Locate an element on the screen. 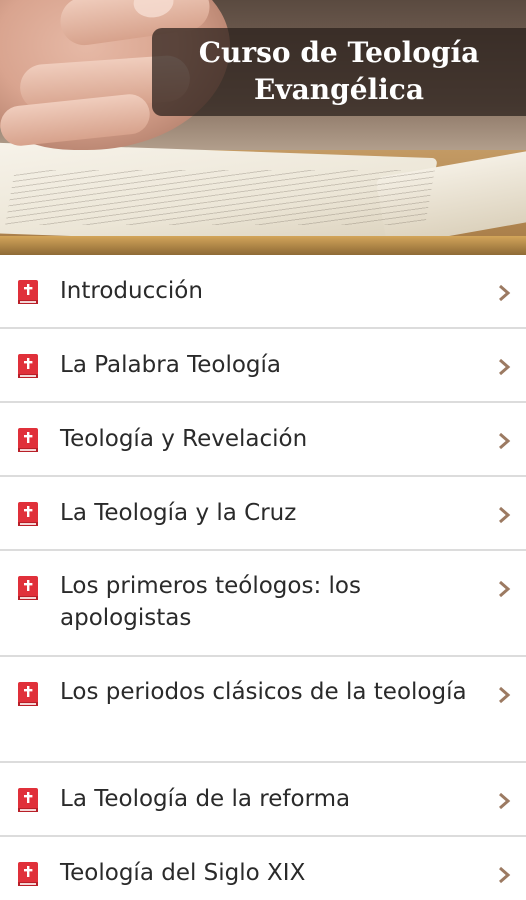 This screenshot has width=526, height=900. book-edge is located at coordinates (263, 245).